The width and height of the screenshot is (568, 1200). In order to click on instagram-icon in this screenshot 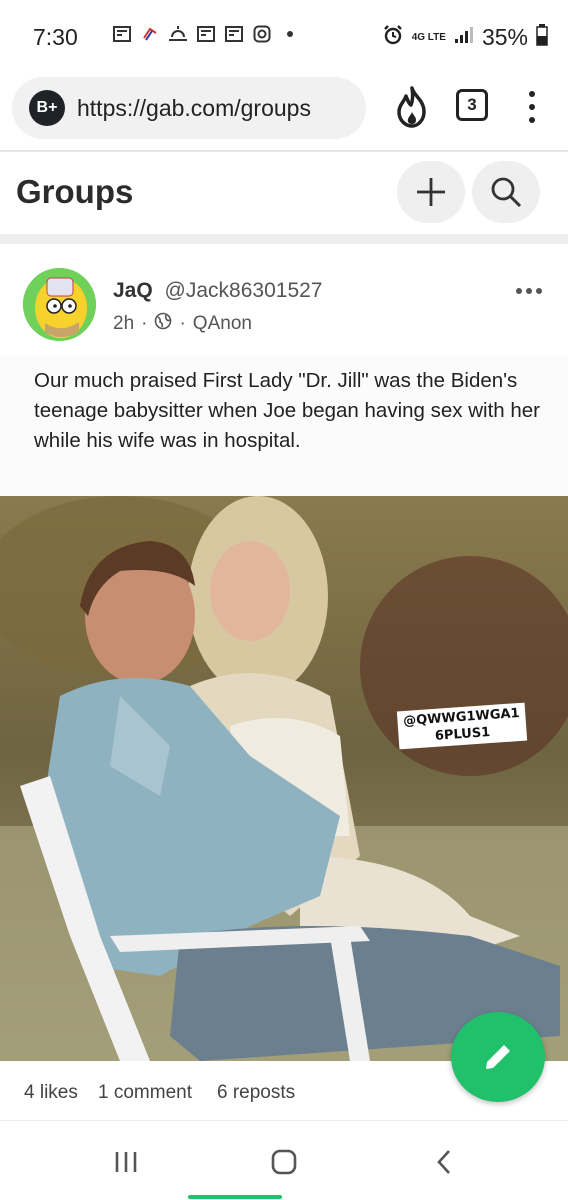, I will do `click(262, 34)`.